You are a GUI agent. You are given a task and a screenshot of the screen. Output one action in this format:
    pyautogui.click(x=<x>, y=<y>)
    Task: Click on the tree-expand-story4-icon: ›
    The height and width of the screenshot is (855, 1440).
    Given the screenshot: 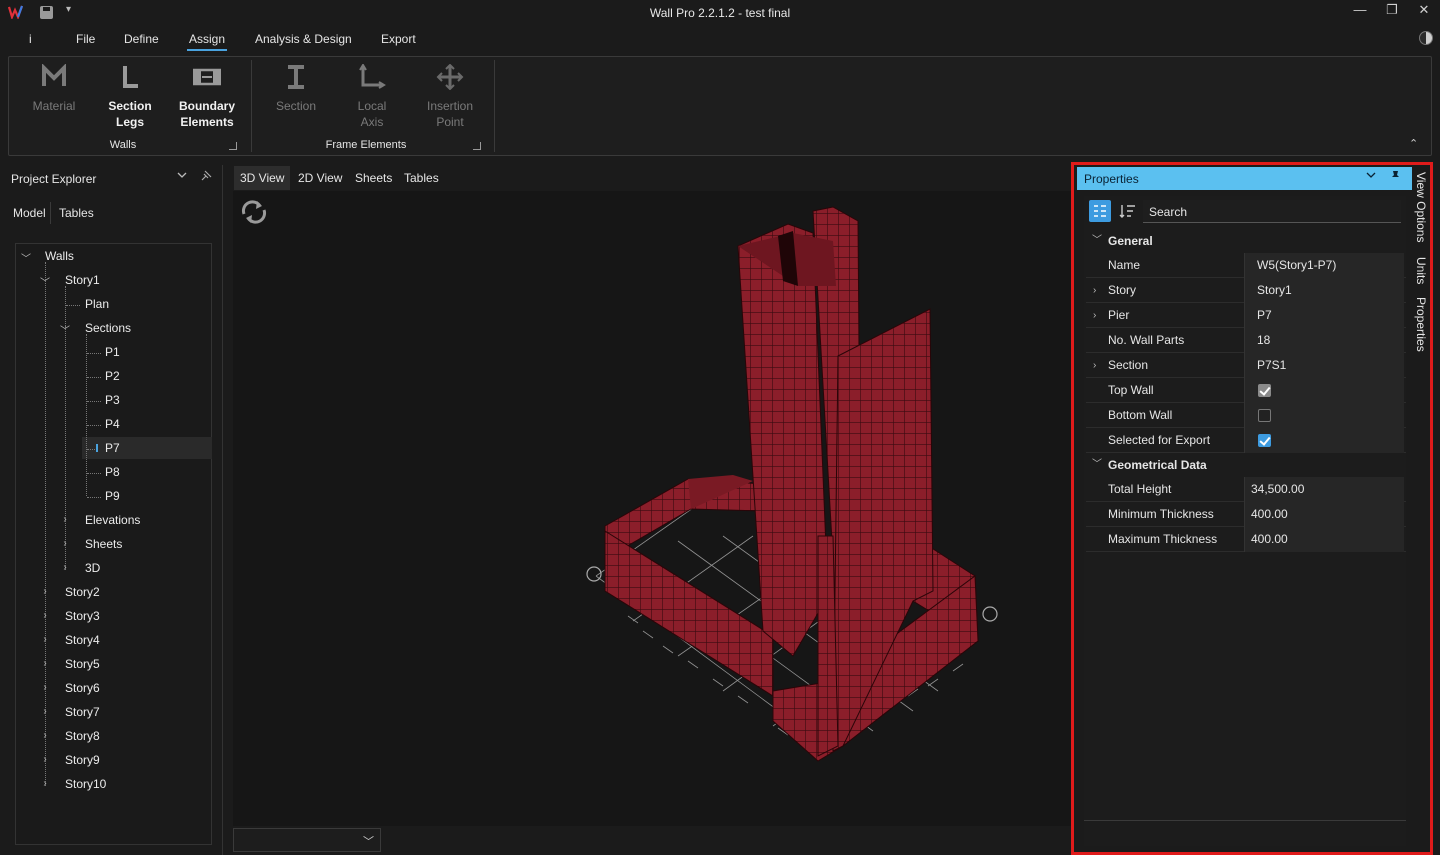 What is the action you would take?
    pyautogui.click(x=45, y=639)
    